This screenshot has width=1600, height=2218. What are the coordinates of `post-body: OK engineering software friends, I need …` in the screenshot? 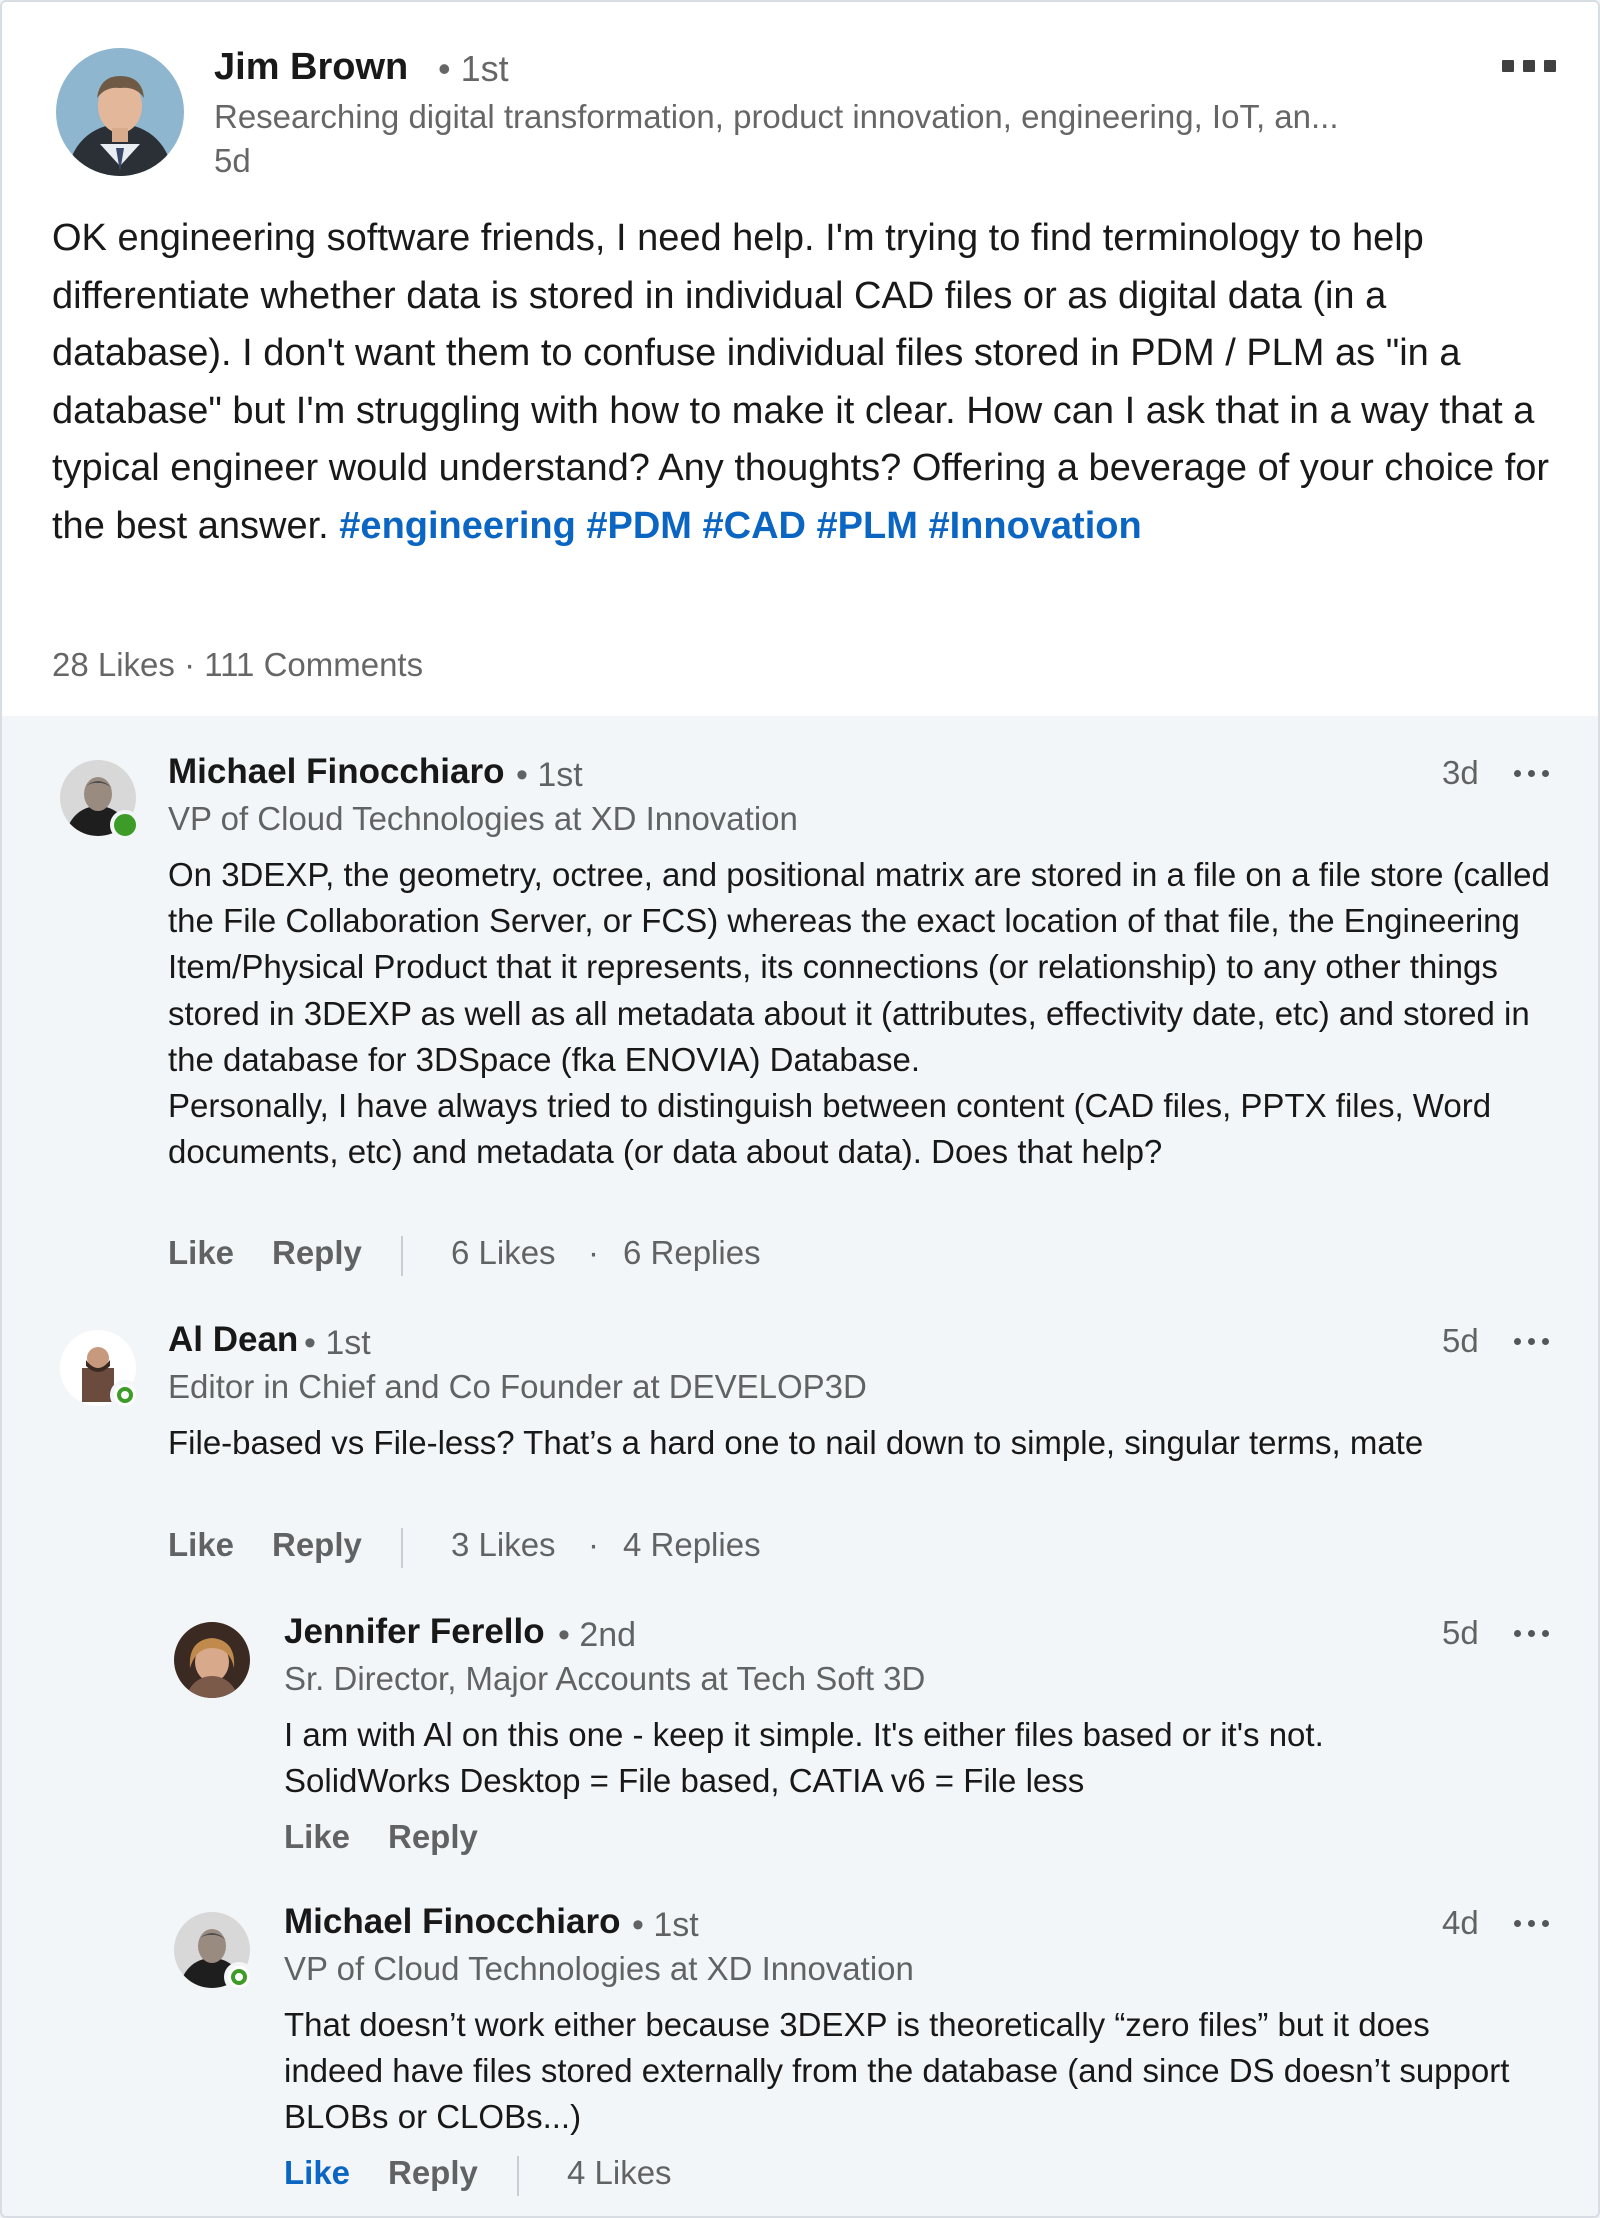 It's located at (807, 382).